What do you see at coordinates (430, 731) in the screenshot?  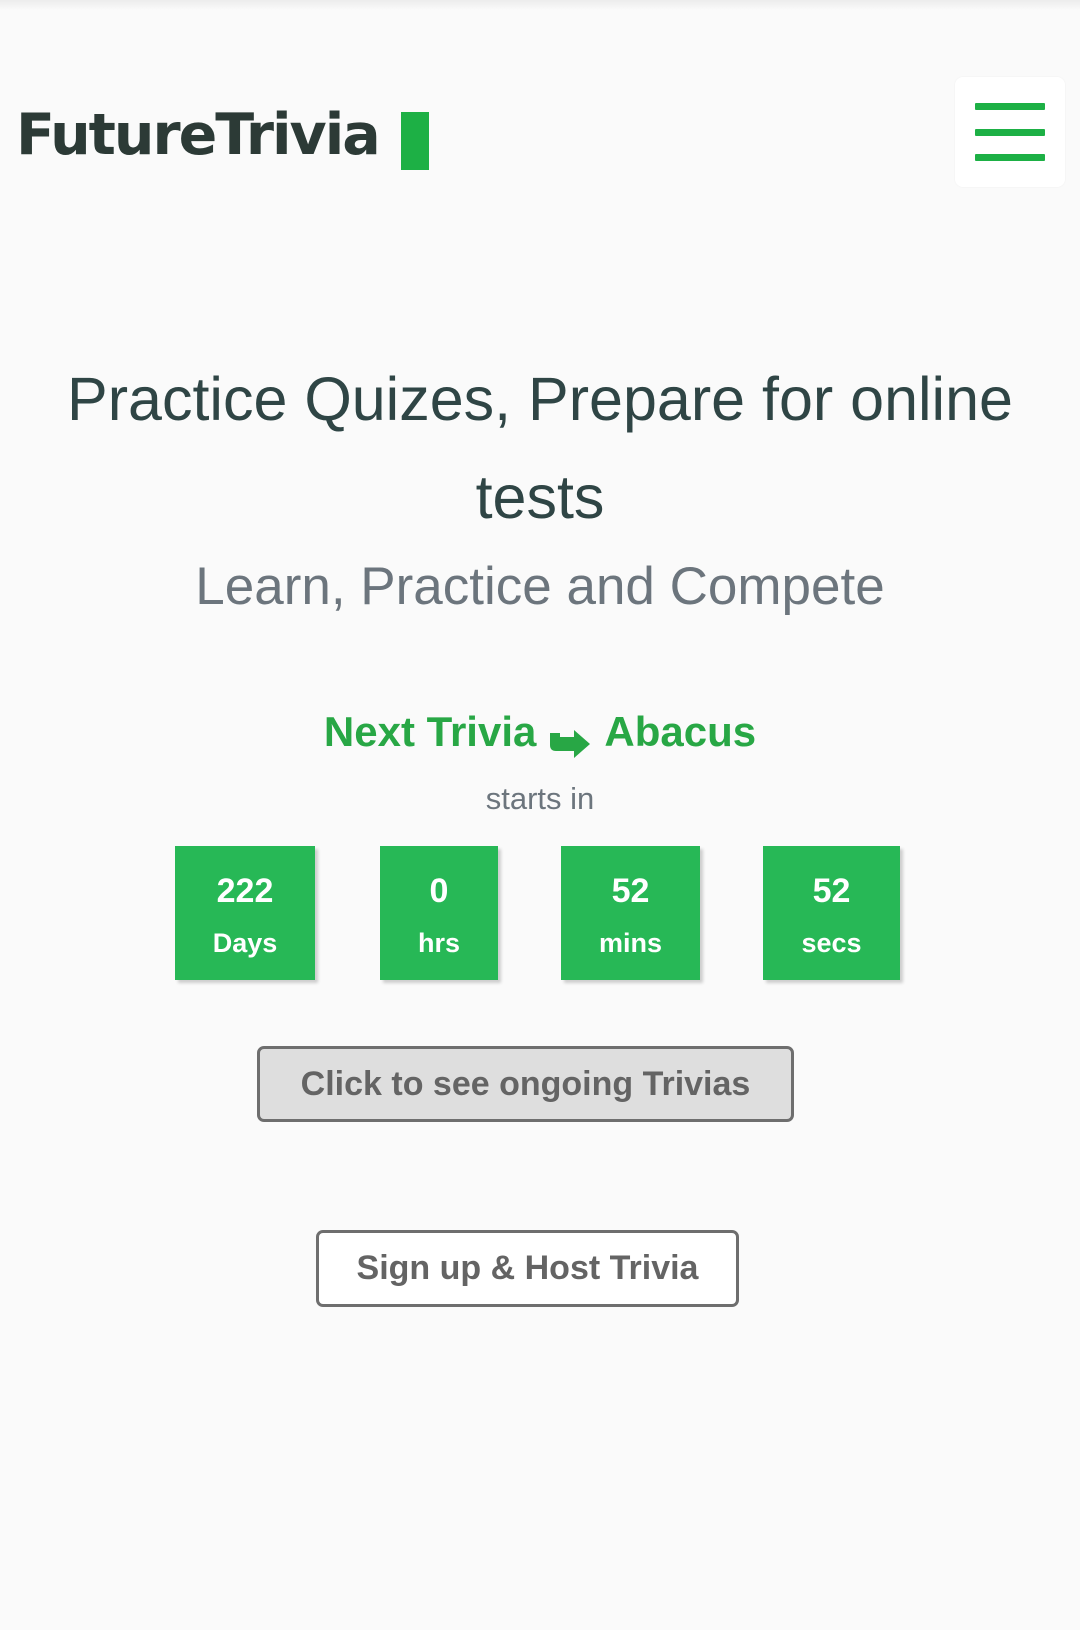 I see `next-trivia-label: Next Trivia` at bounding box center [430, 731].